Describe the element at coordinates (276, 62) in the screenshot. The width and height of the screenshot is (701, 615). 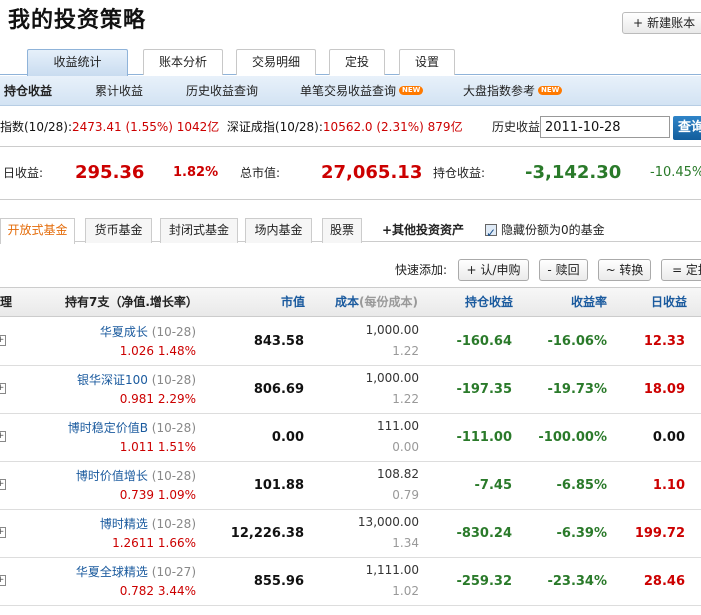
I see `tab-transactions: 交易明细` at that location.